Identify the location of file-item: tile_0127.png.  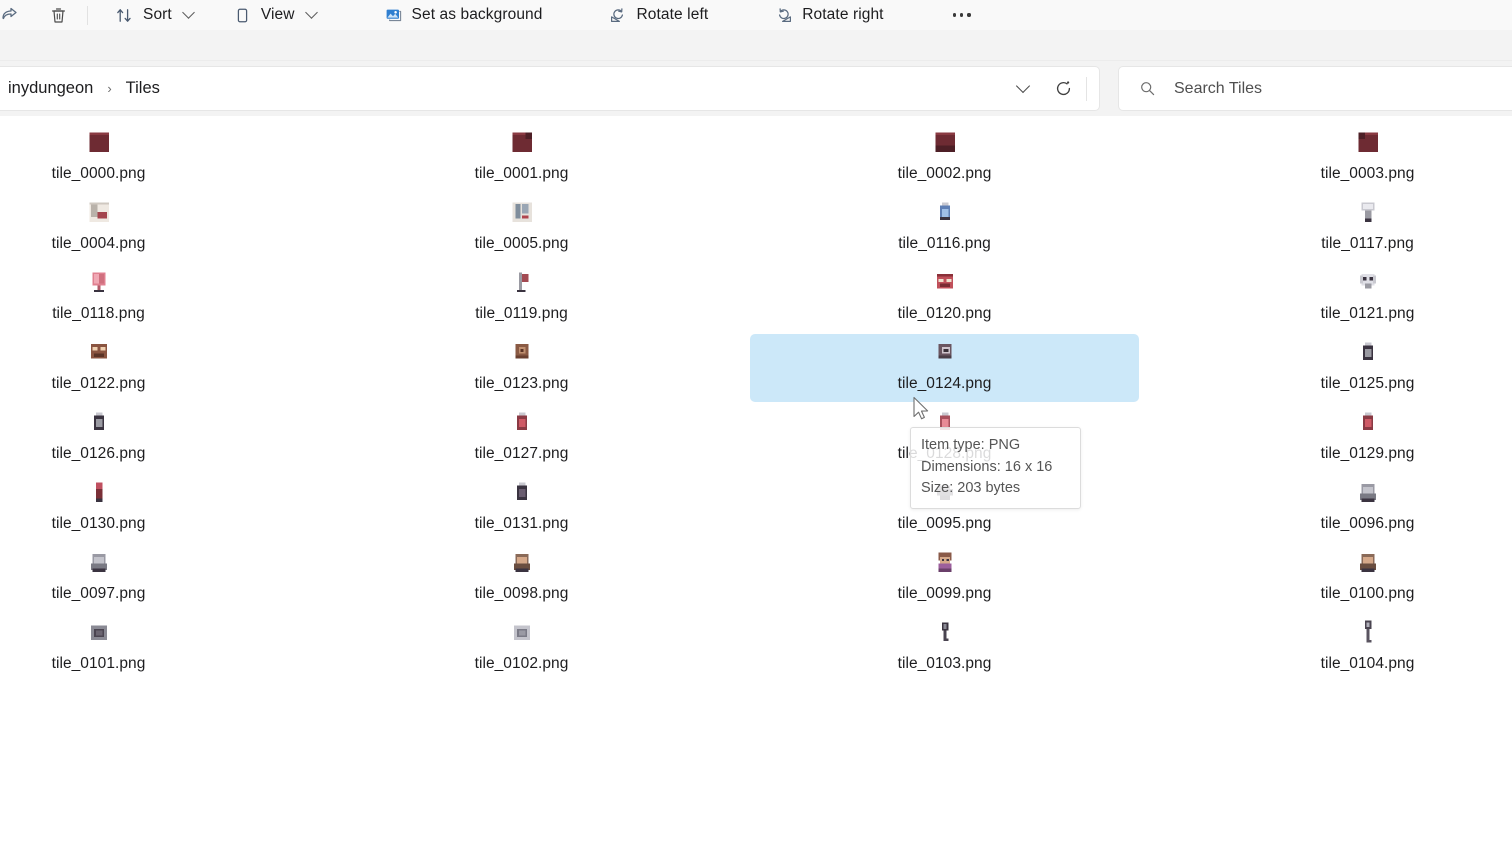
(521, 438).